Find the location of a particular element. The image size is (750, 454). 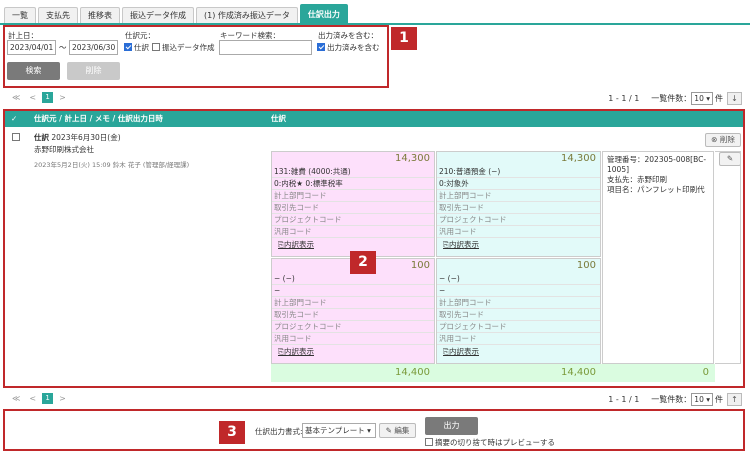

output-button: 出力 is located at coordinates (451, 426).